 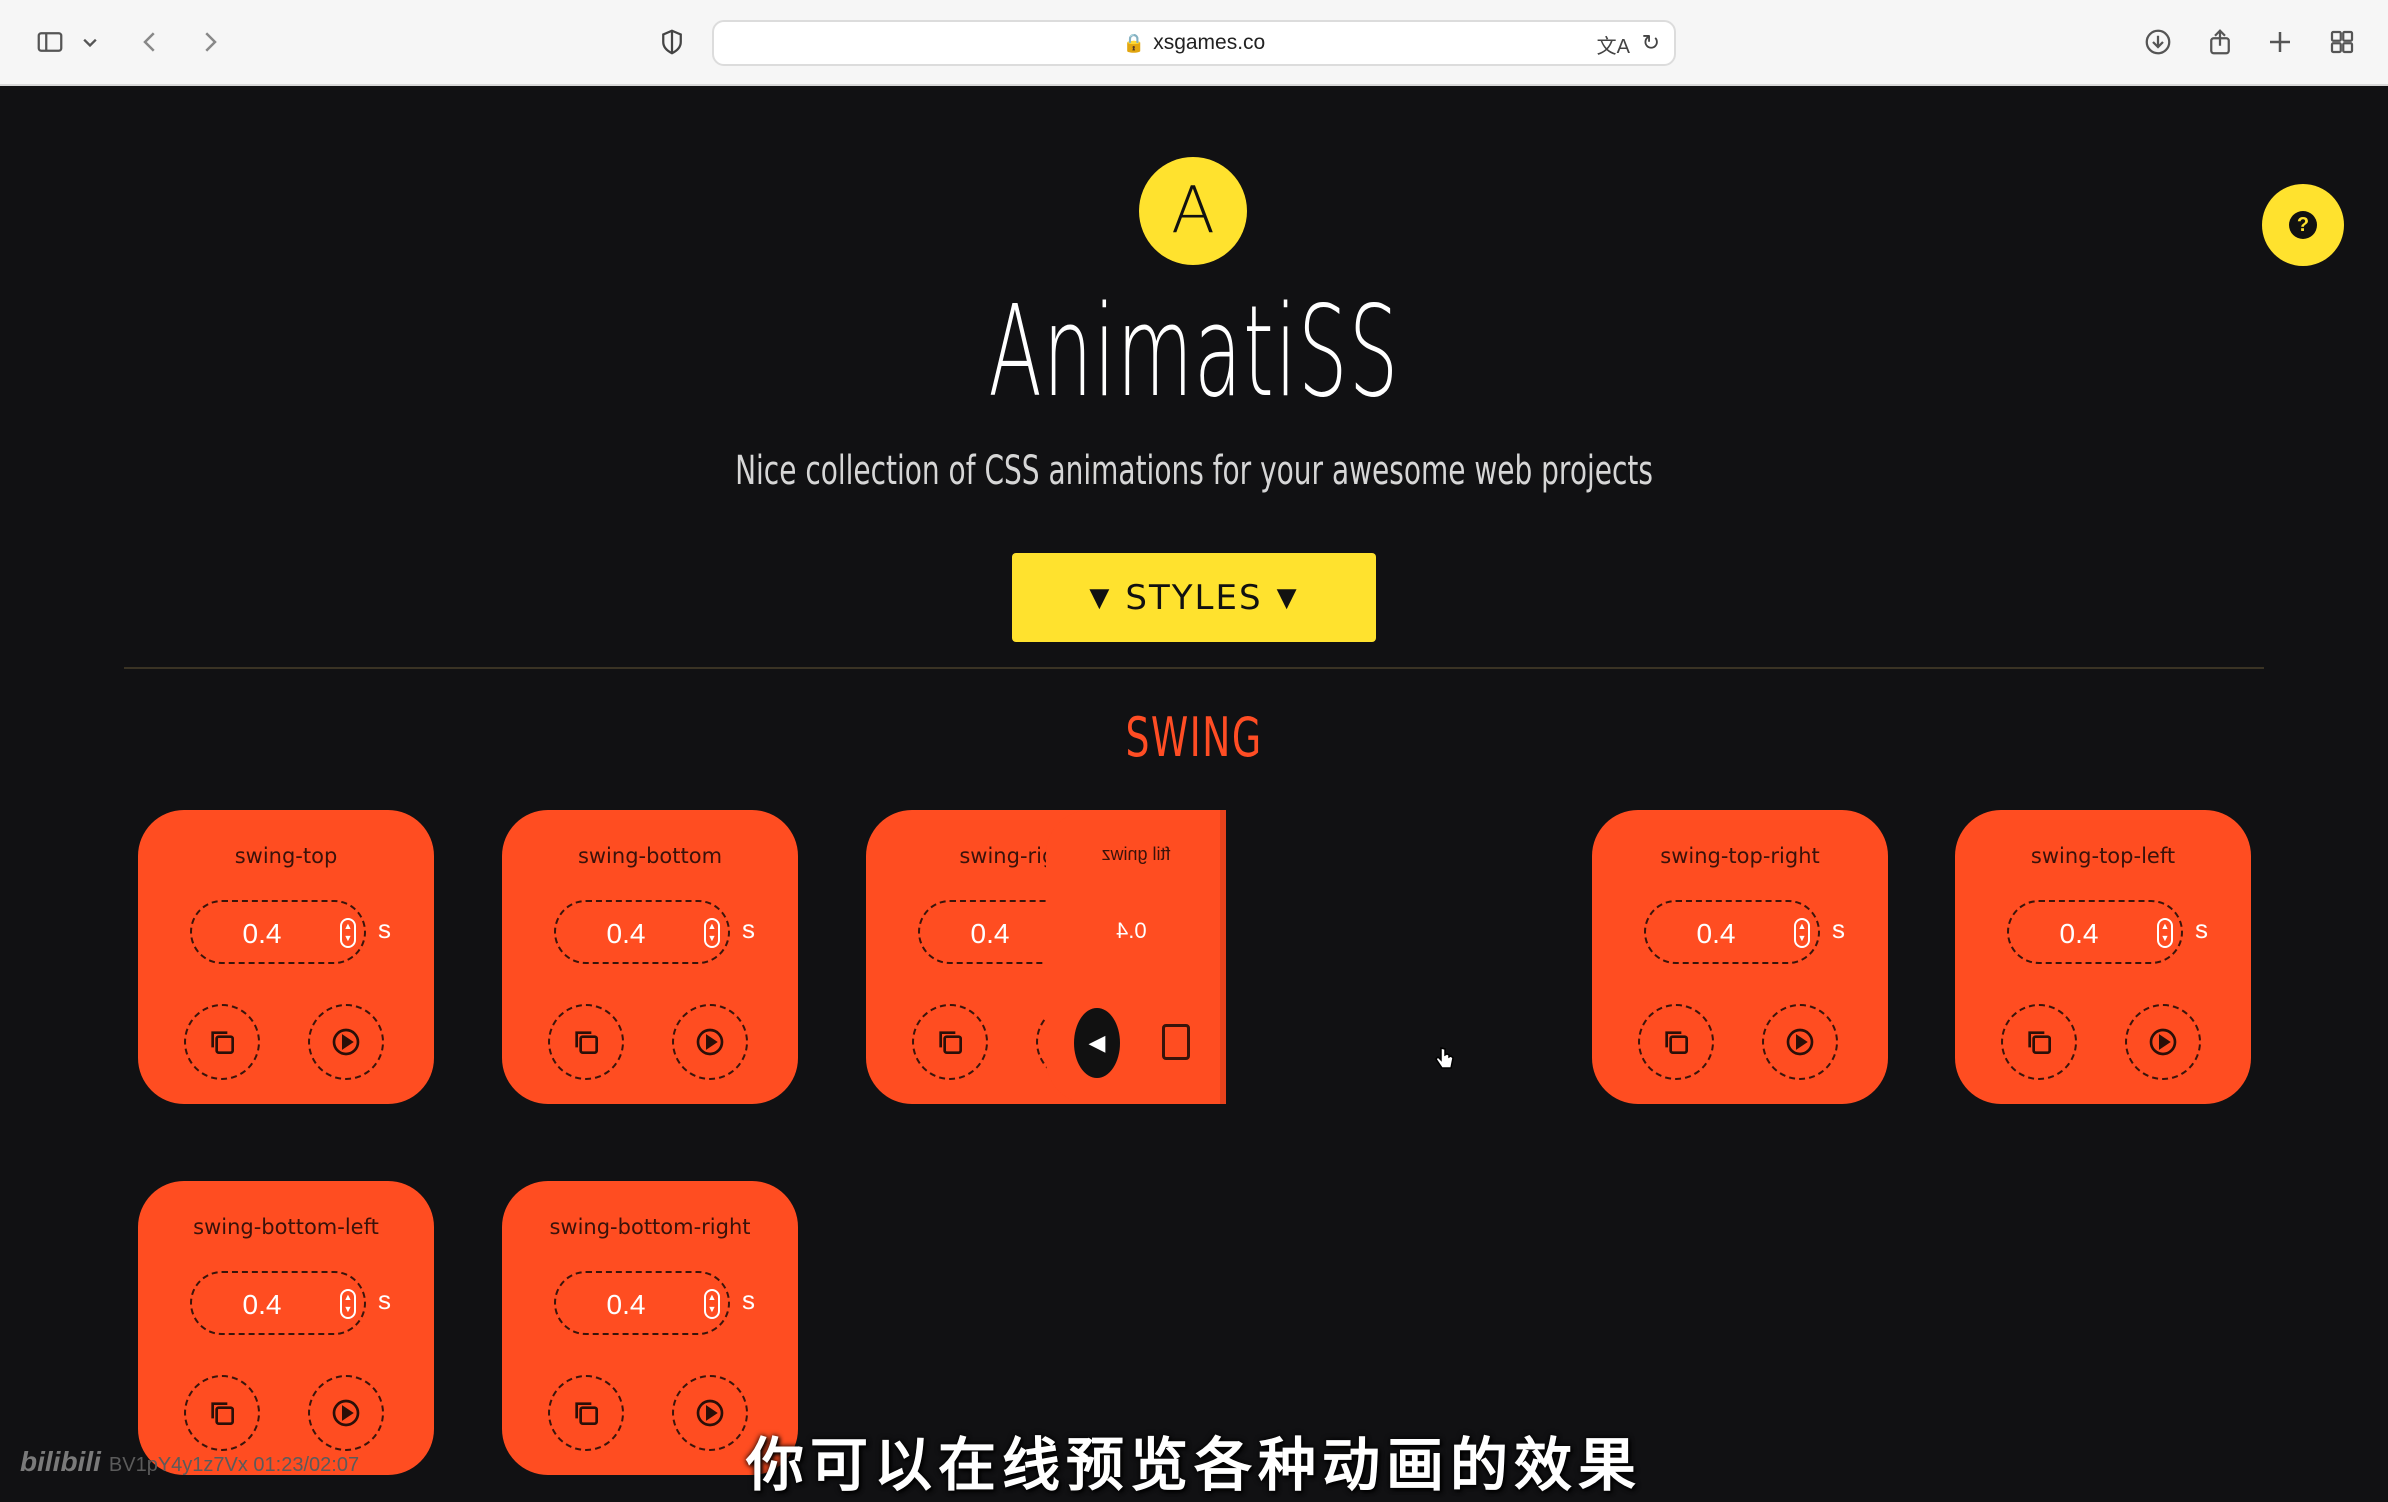 What do you see at coordinates (1740, 856) in the screenshot?
I see `card-title: swing-top-right` at bounding box center [1740, 856].